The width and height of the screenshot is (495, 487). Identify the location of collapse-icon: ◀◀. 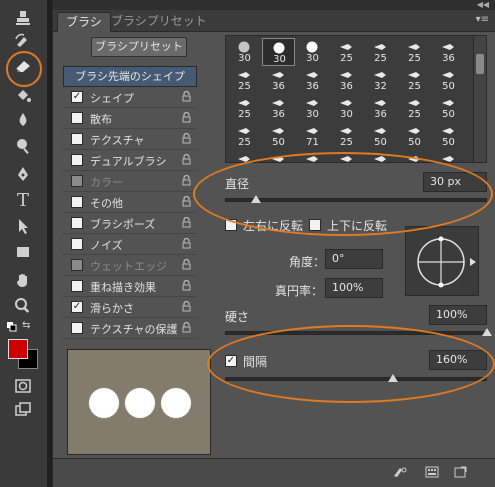
(483, 4).